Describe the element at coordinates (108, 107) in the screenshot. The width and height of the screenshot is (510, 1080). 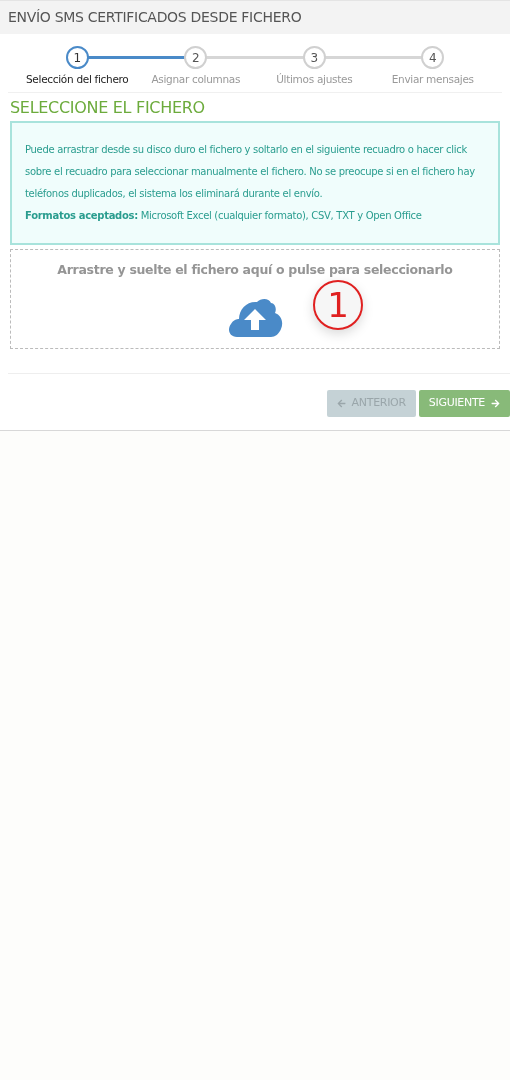
I see `section-title: SELECCIONE EL FICHERO` at that location.